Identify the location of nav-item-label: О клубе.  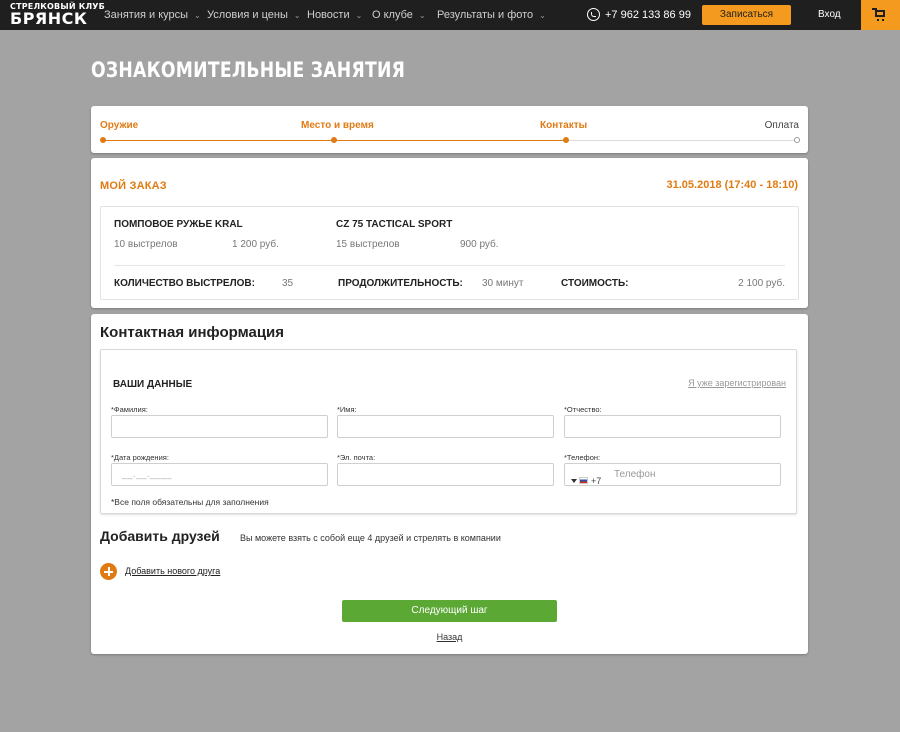
(392, 15).